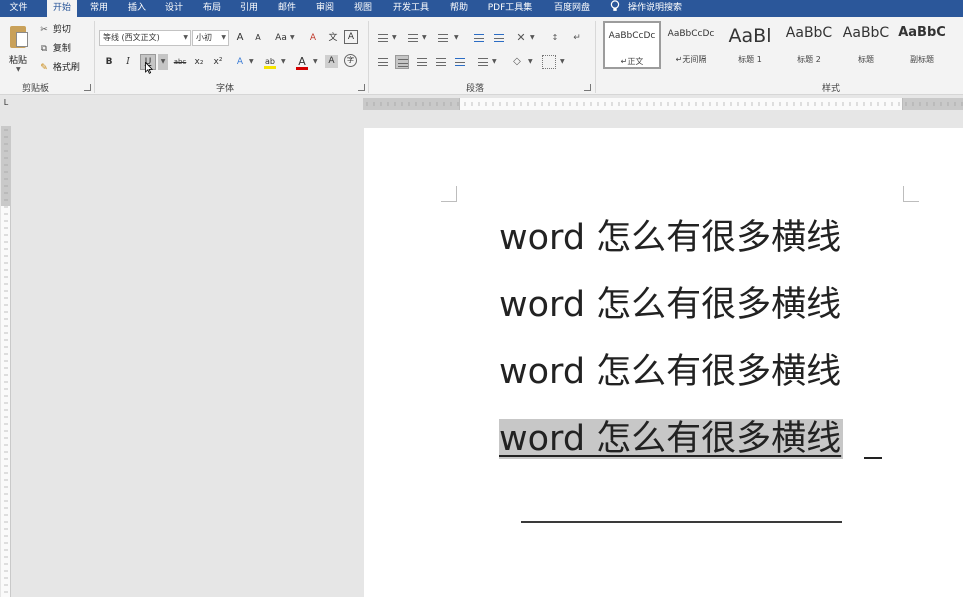  I want to click on change-case-button: Aa, so click(281, 38).